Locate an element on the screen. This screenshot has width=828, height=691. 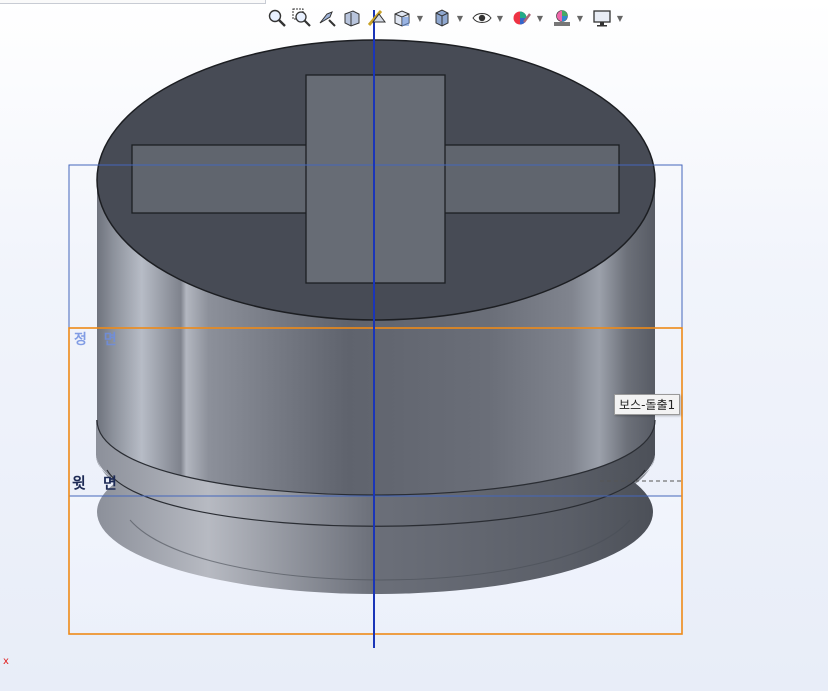
heads-up-view-toolbar: ▼ ▼ ▼ ▼ ▼ ▼ is located at coordinates (447, 18).